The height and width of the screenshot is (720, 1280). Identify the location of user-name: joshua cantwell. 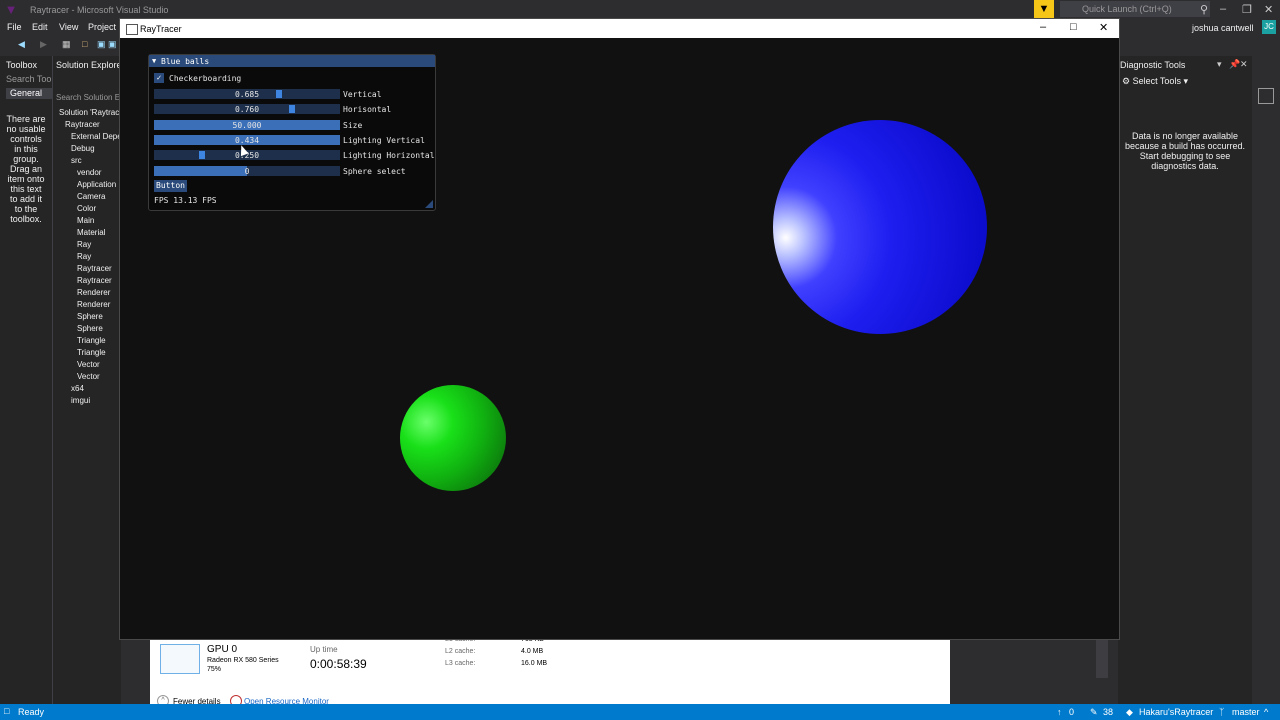
(1223, 28).